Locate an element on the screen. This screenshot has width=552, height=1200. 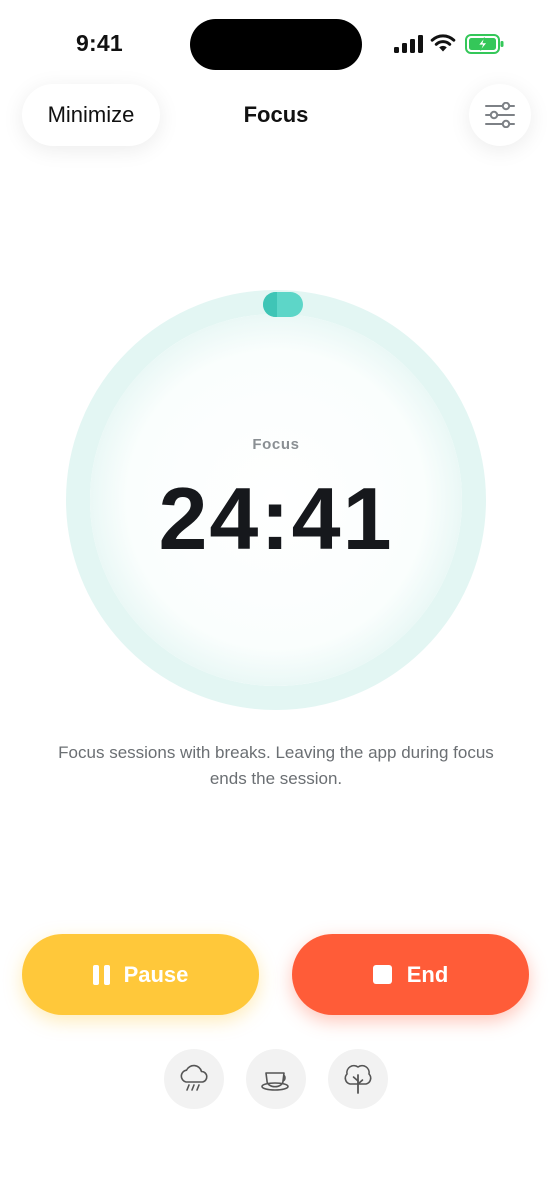
battery-charging-icon is located at coordinates (484, 44).